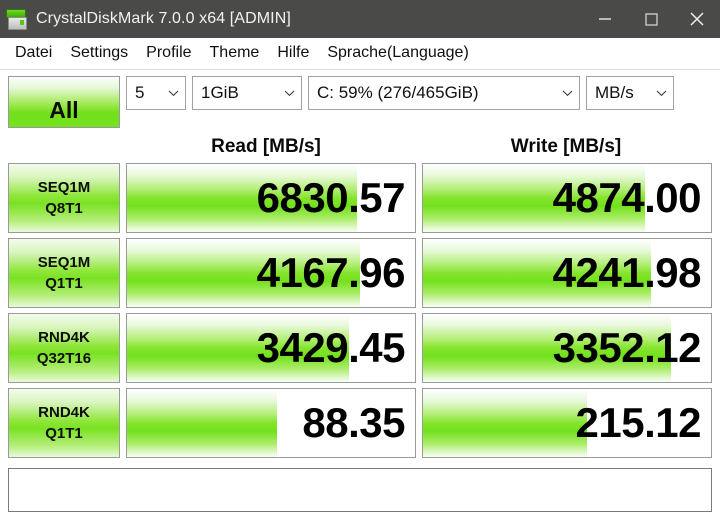 The image size is (720, 516). Describe the element at coordinates (163, 18) in the screenshot. I see `window-title: CrystalDiskMark 7.0.0 x64 [ADMIN]` at that location.